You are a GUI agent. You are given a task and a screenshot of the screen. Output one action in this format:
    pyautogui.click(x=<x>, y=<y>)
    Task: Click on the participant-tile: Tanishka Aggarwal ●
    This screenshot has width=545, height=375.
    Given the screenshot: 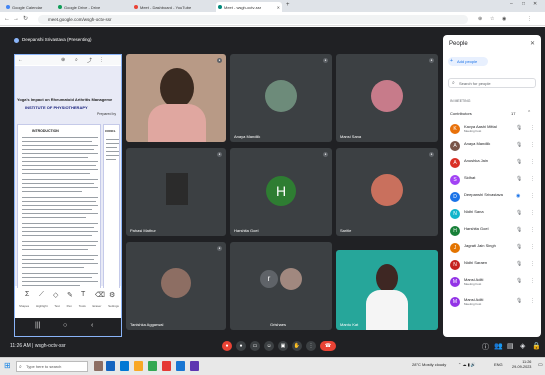 What is the action you would take?
    pyautogui.click(x=176, y=286)
    